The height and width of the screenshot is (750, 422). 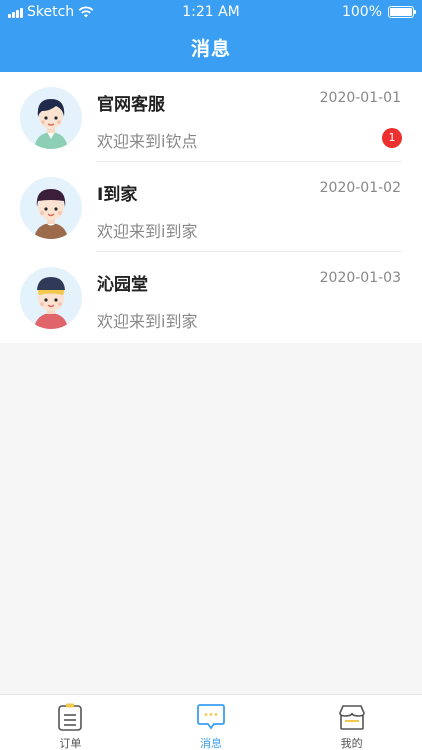 I want to click on message-item: I到家 2020-01-02 欢迎来到i到家, so click(x=211, y=207).